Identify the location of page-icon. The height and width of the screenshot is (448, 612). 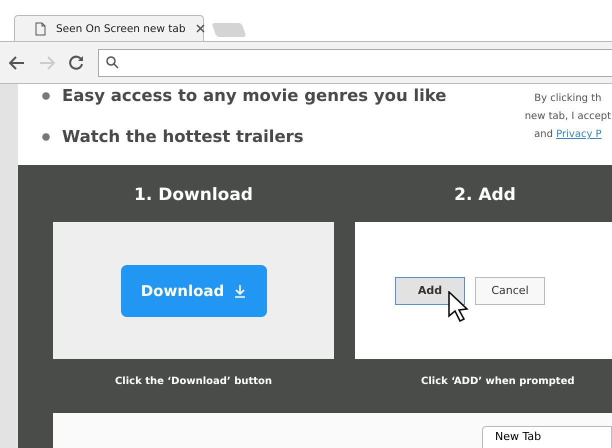
(40, 29).